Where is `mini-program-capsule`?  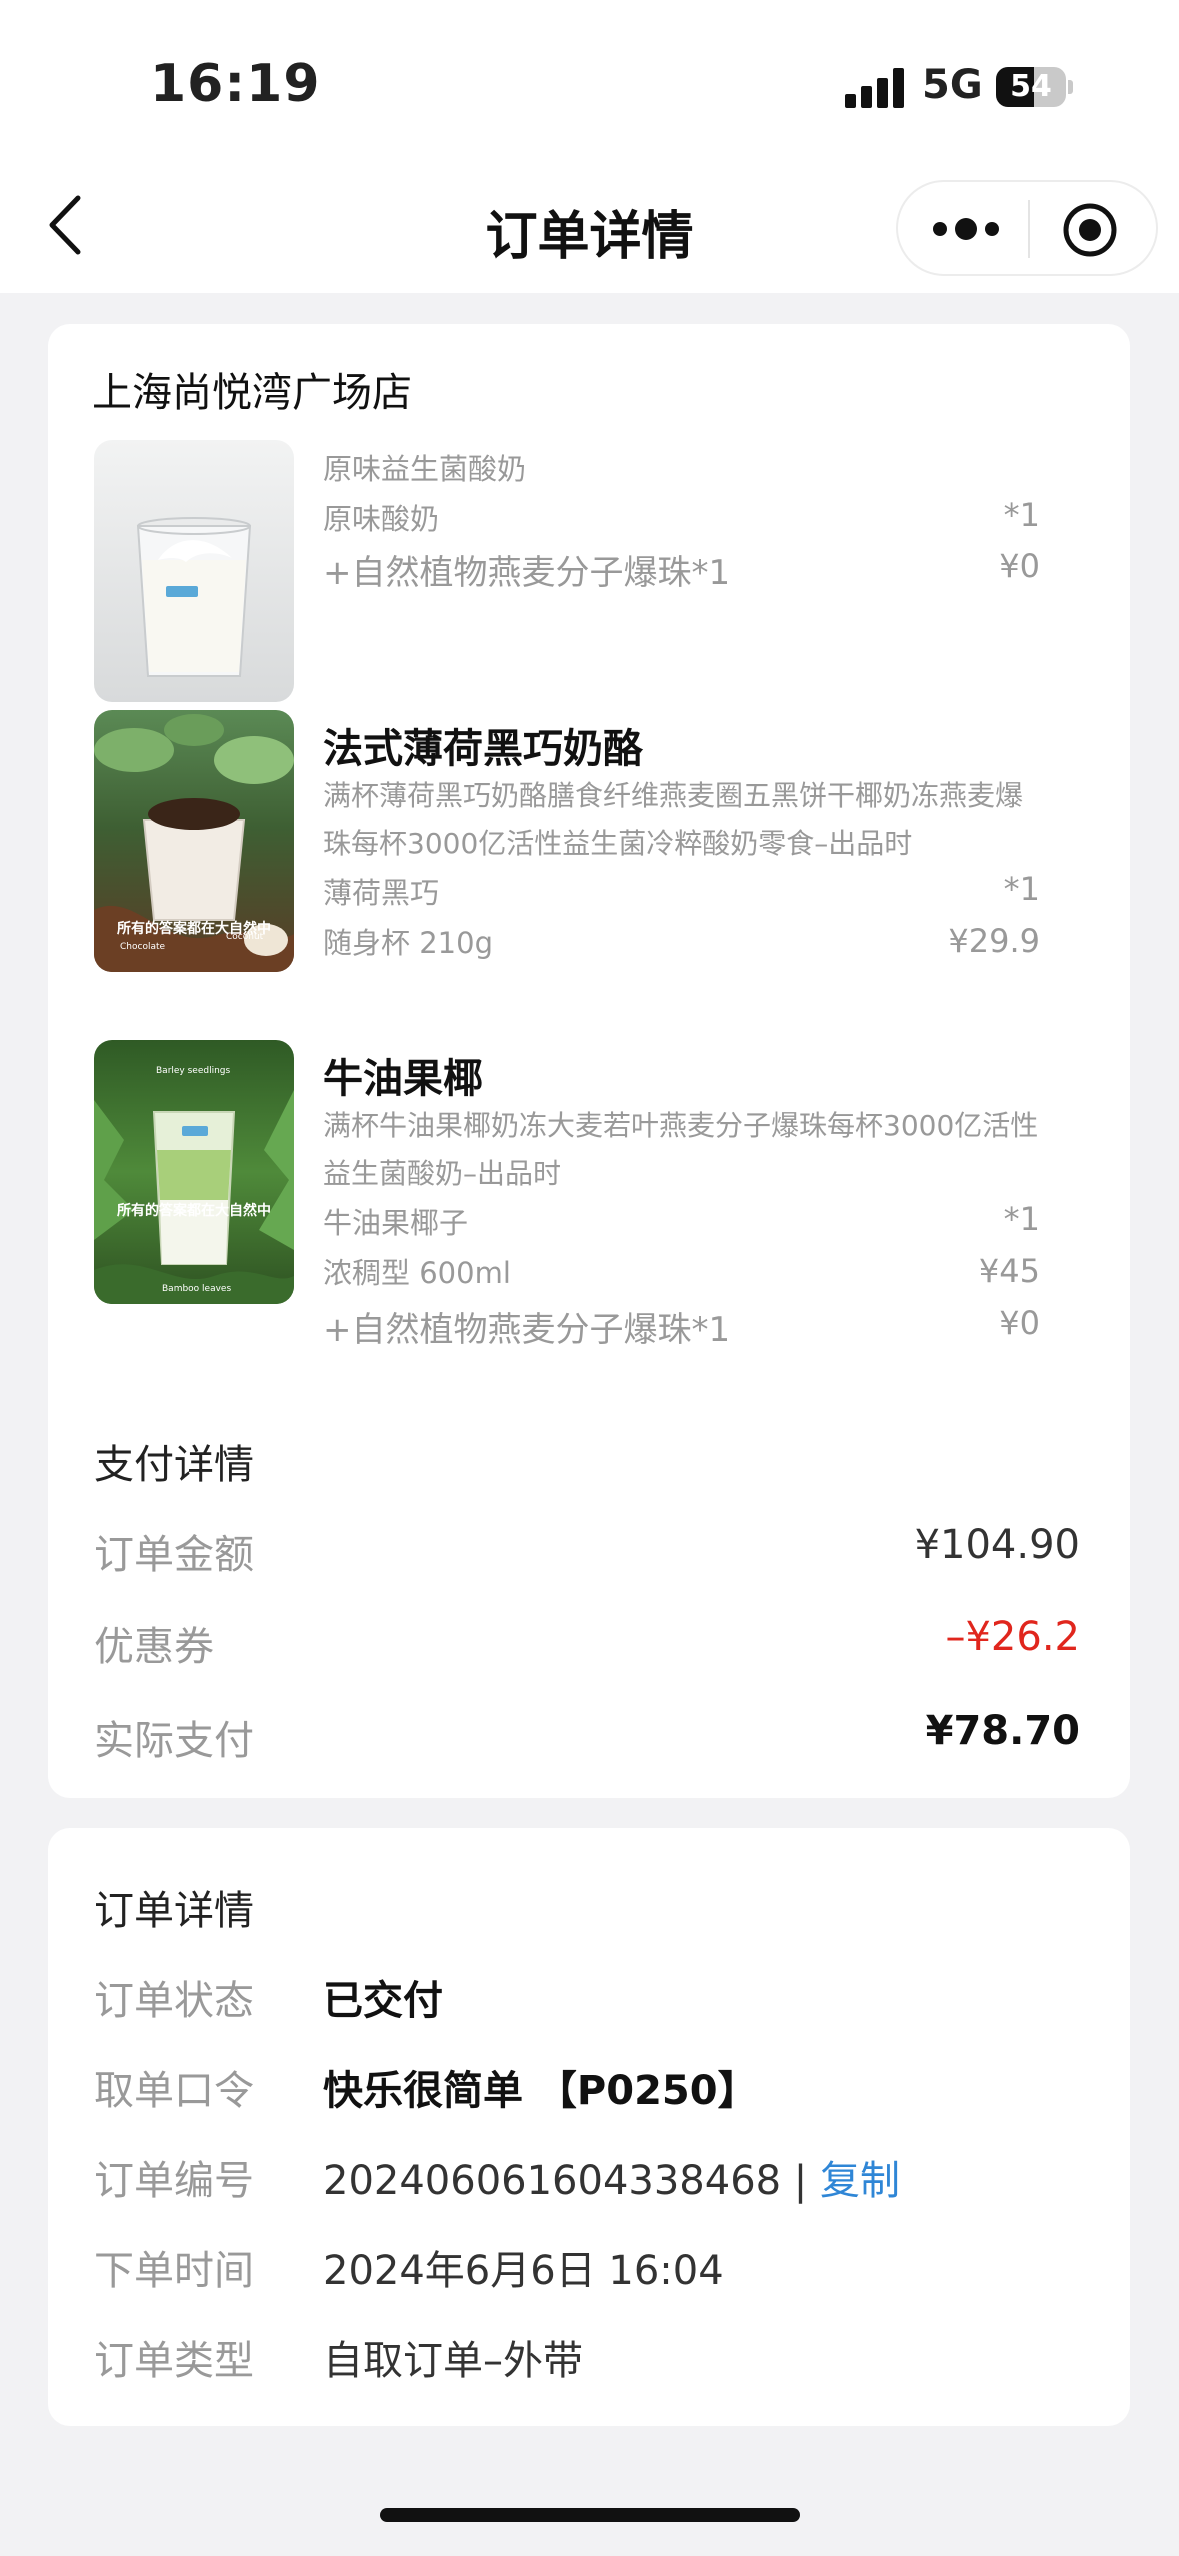
mini-program-capsule is located at coordinates (1027, 228).